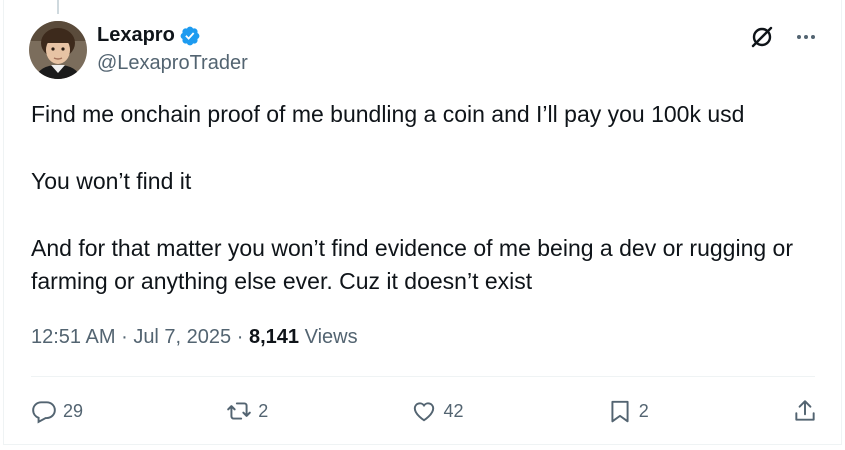 The image size is (845, 450). What do you see at coordinates (423, 376) in the screenshot?
I see `divider` at bounding box center [423, 376].